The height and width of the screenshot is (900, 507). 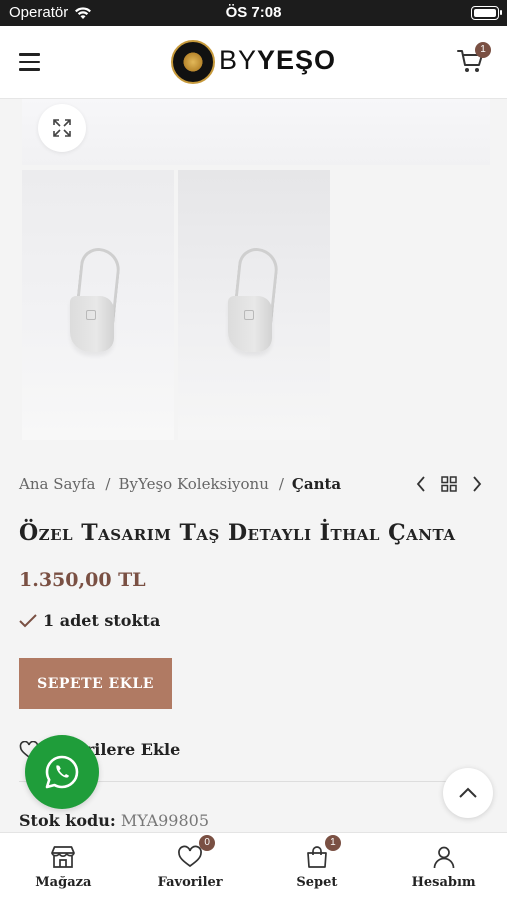 I want to click on site-logo: BYYEŞO, so click(x=253, y=62).